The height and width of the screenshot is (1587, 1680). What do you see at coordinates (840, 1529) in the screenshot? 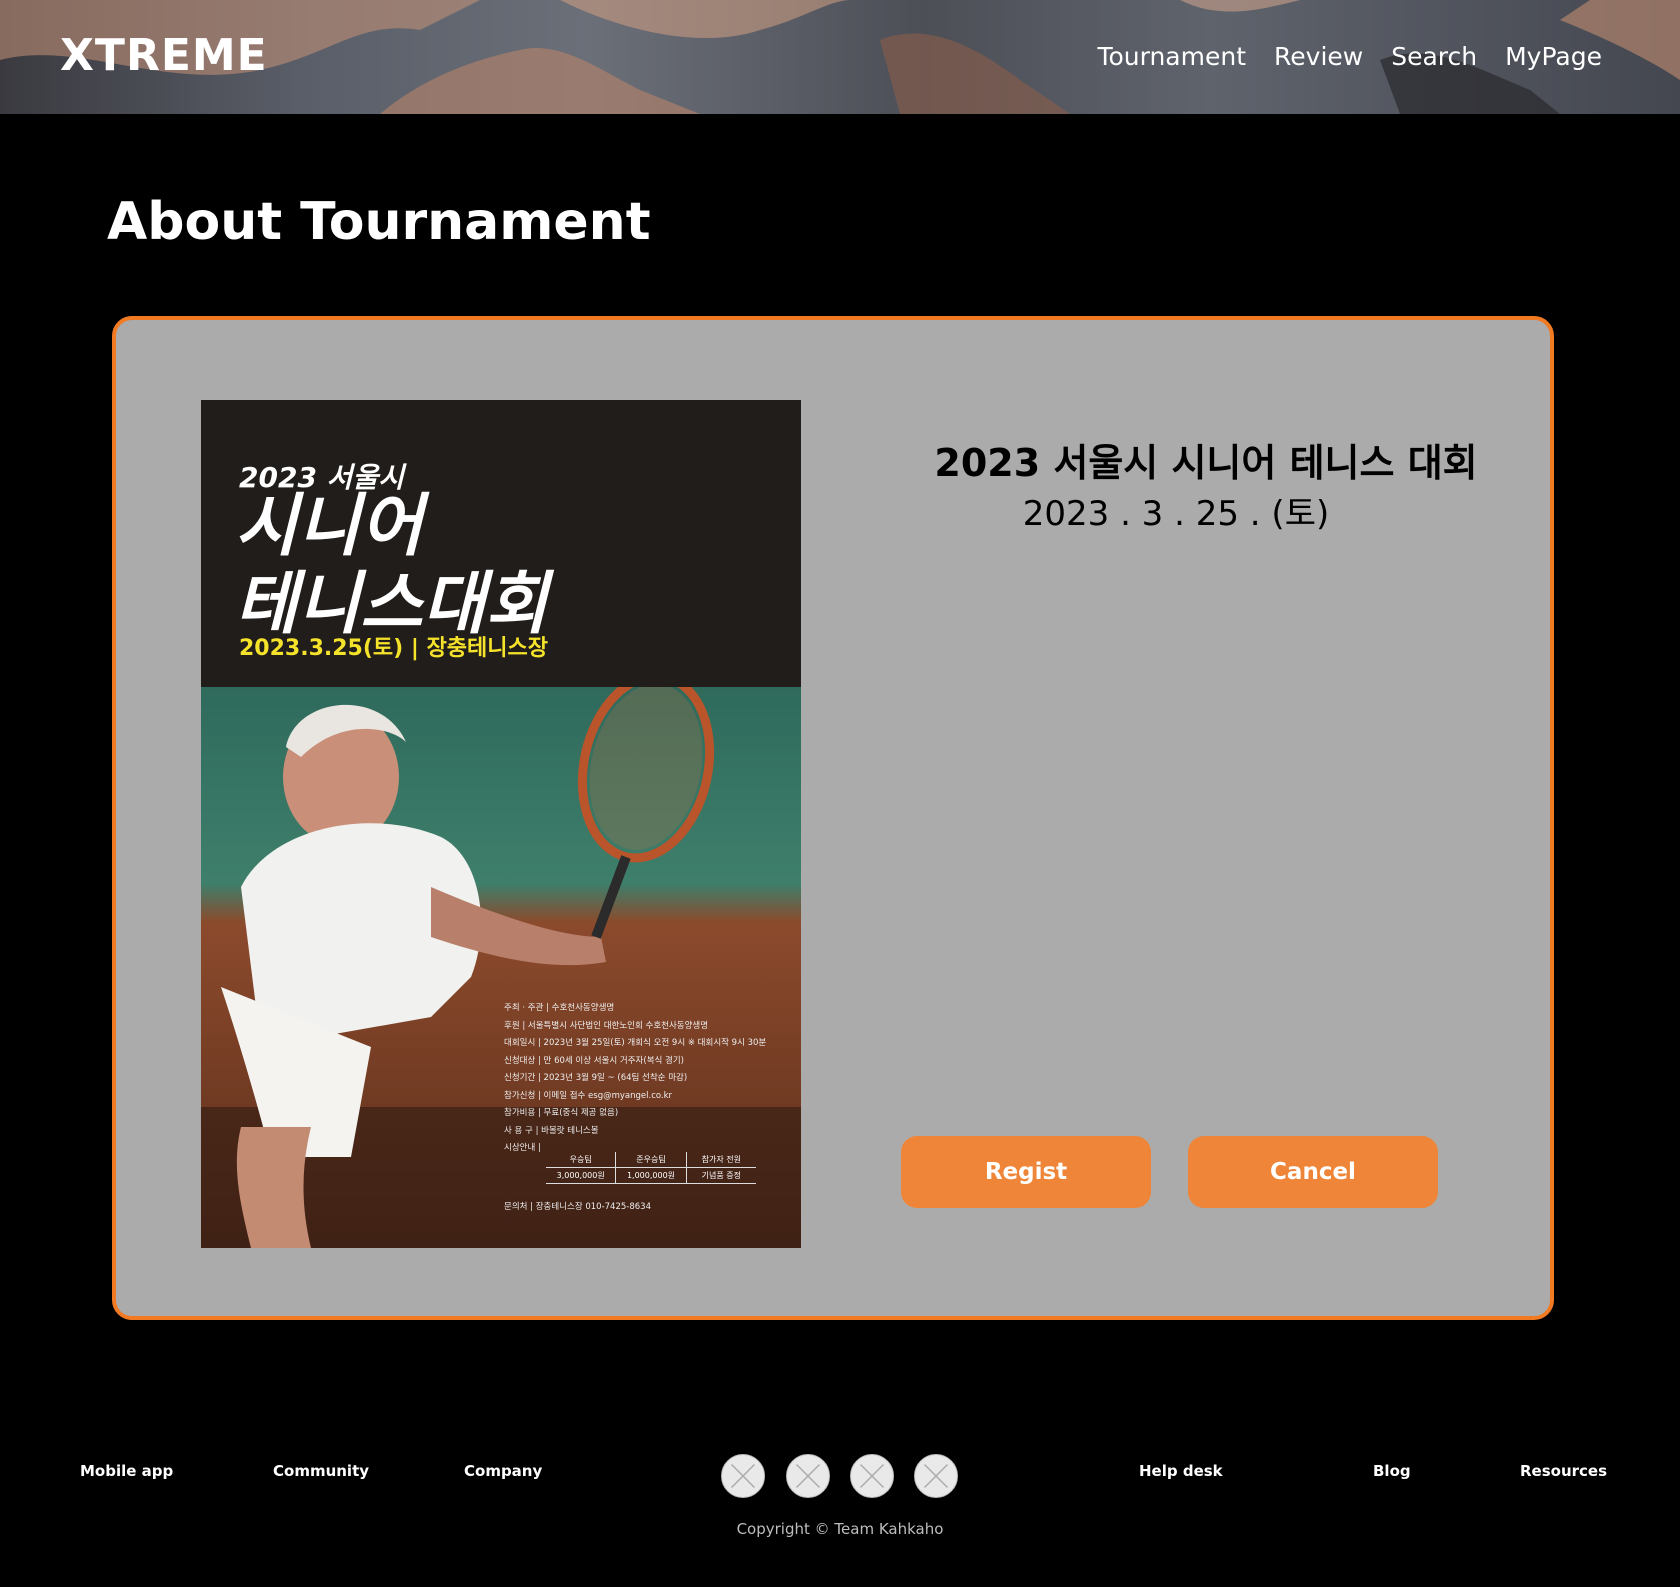
I see `copyright: Copyright © Team Kahkaho` at bounding box center [840, 1529].